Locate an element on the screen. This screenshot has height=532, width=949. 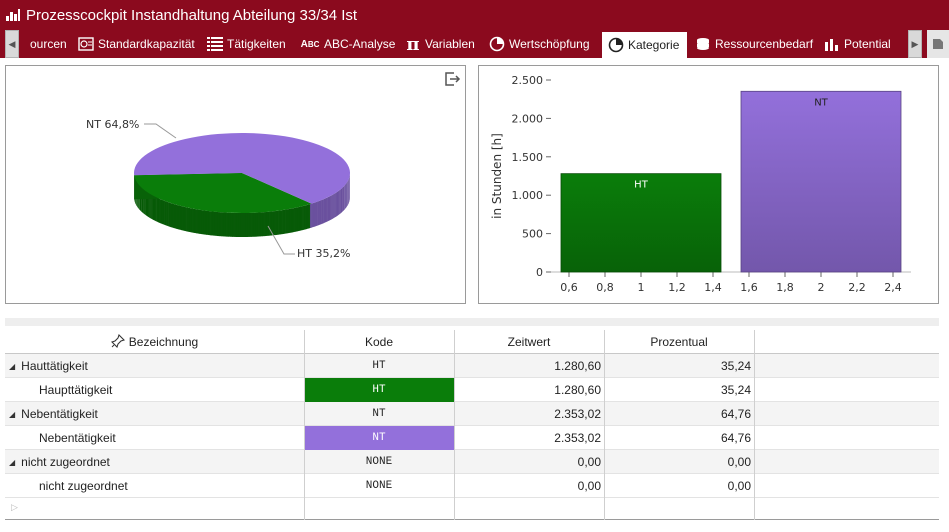
tab-ressourcen: ourcen is located at coordinates (50, 44).